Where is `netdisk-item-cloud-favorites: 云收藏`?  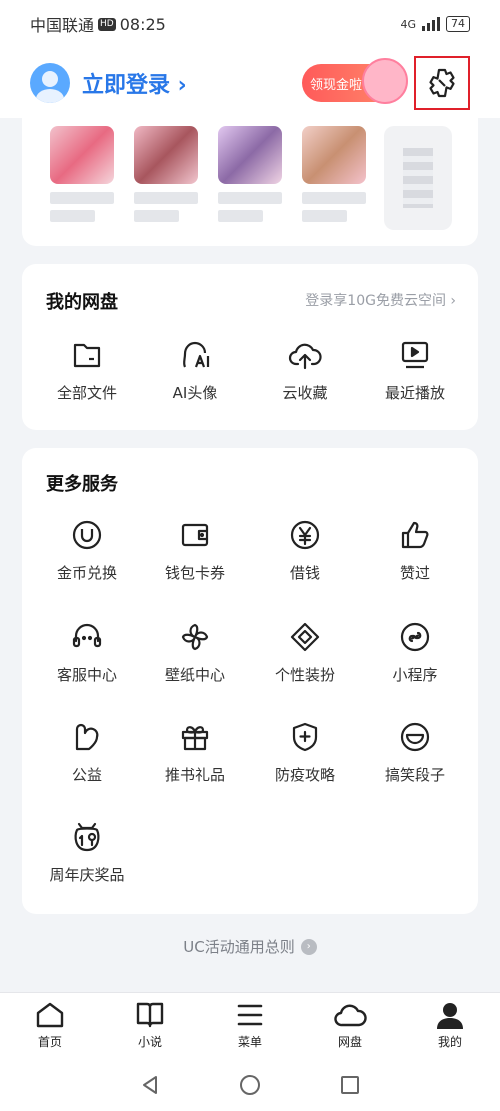
netdisk-item-cloud-favorites: 云收藏 is located at coordinates (305, 370).